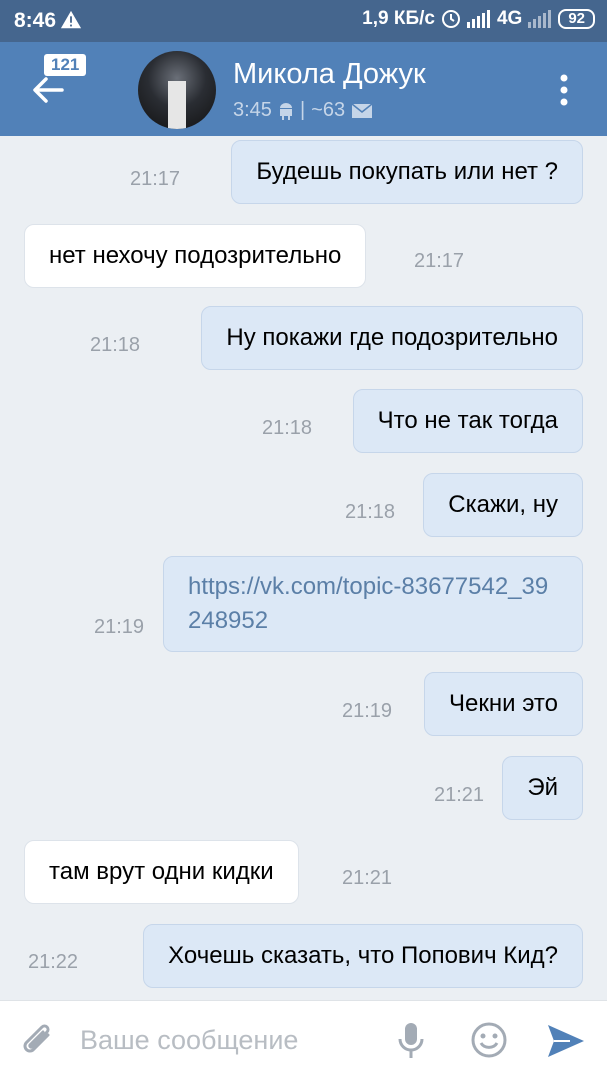  I want to click on message-incoming: там врут одни кидки, so click(161, 872).